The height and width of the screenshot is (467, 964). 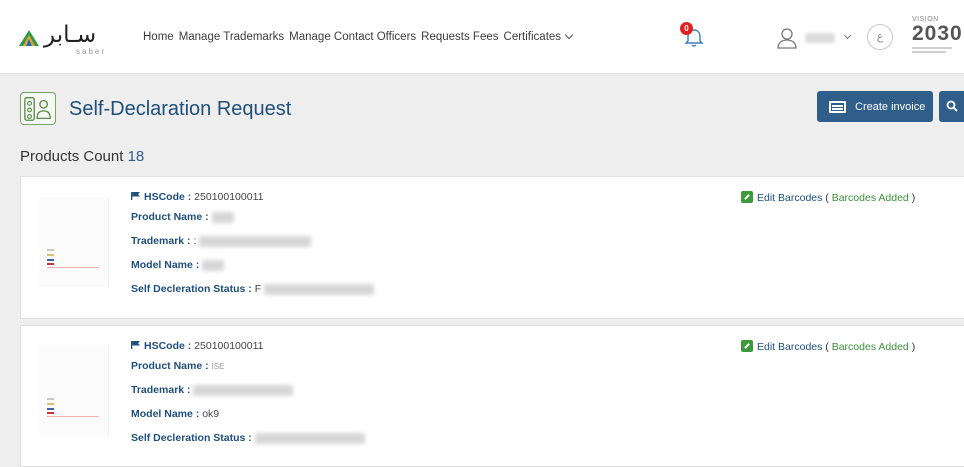 I want to click on model-name-row: Model Name :, so click(x=178, y=265).